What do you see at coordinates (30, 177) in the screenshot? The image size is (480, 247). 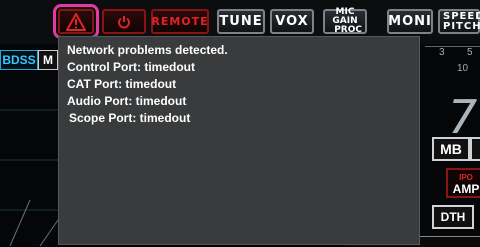 I see `scope-grid` at bounding box center [30, 177].